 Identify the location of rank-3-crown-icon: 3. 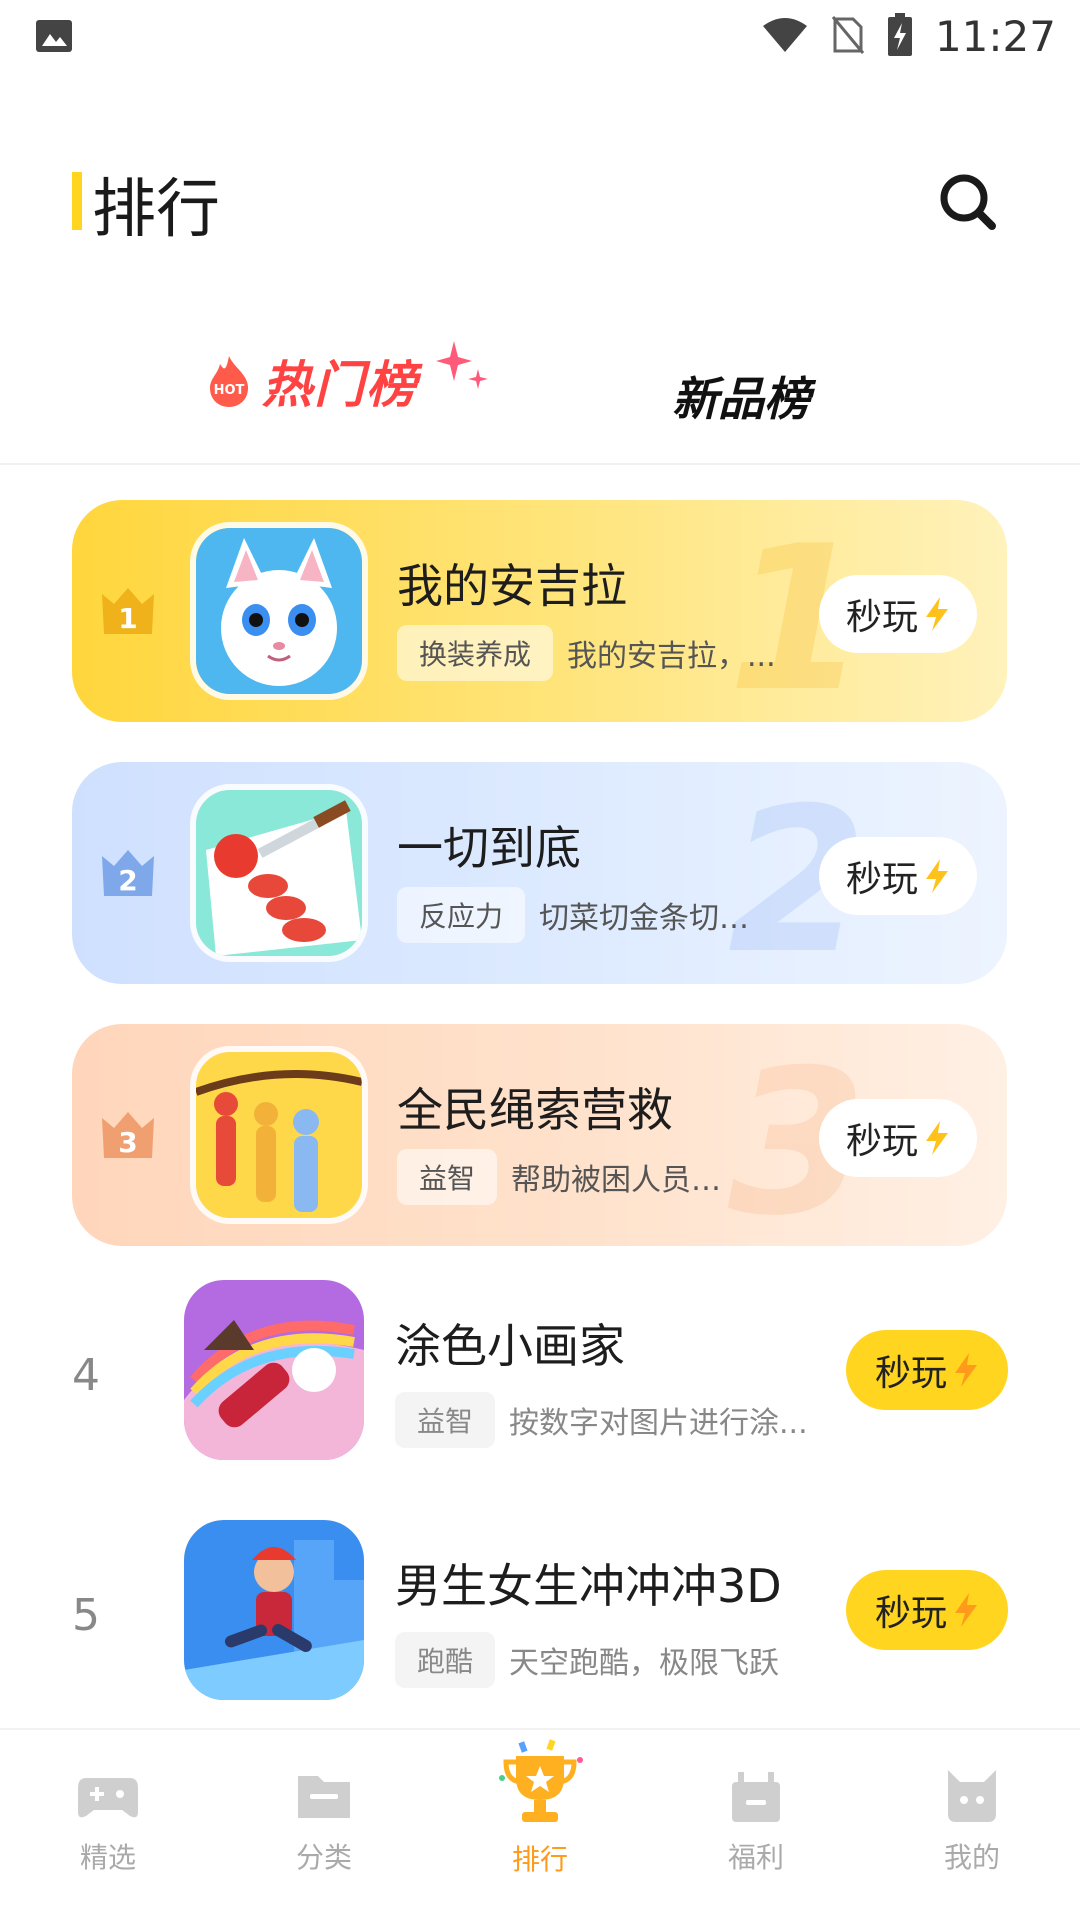
(128, 1135).